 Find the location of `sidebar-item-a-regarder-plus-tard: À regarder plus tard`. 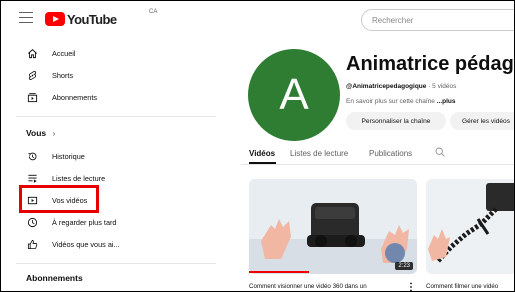

sidebar-item-a-regarder-plus-tard: À regarder plus tard is located at coordinates (111, 222).